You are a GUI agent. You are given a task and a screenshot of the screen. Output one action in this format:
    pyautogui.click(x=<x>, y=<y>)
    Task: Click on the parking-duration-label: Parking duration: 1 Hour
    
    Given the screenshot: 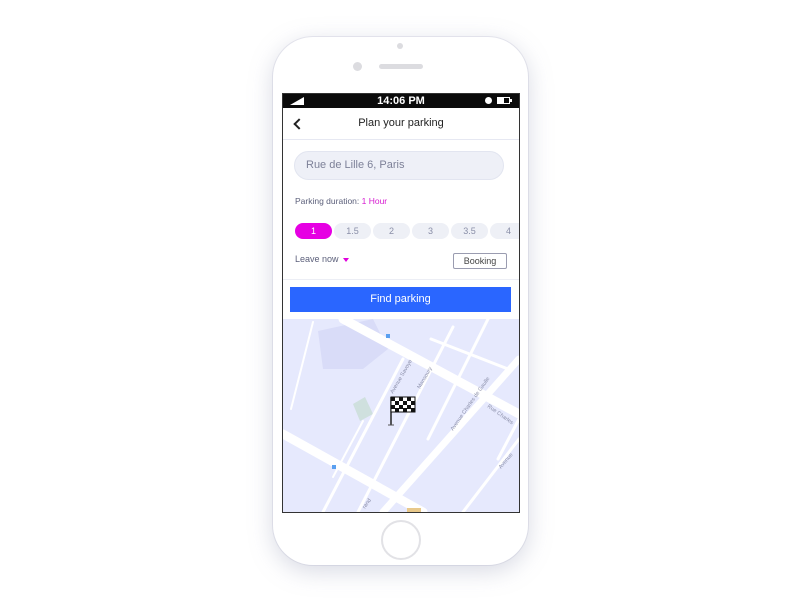 What is the action you would take?
    pyautogui.click(x=341, y=201)
    